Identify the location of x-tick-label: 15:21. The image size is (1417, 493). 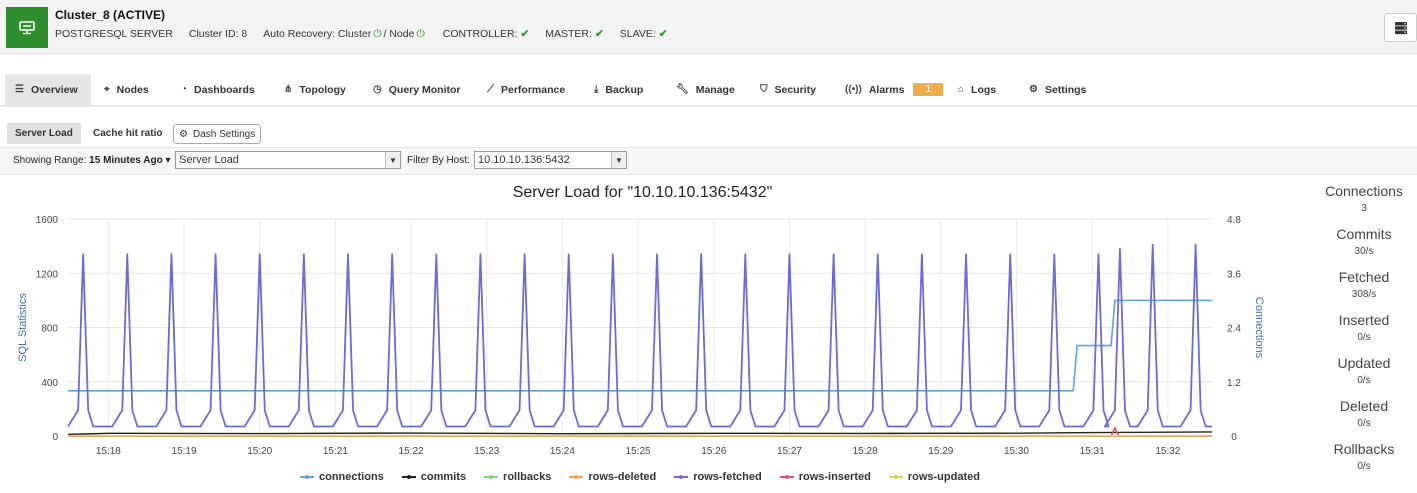
(335, 451).